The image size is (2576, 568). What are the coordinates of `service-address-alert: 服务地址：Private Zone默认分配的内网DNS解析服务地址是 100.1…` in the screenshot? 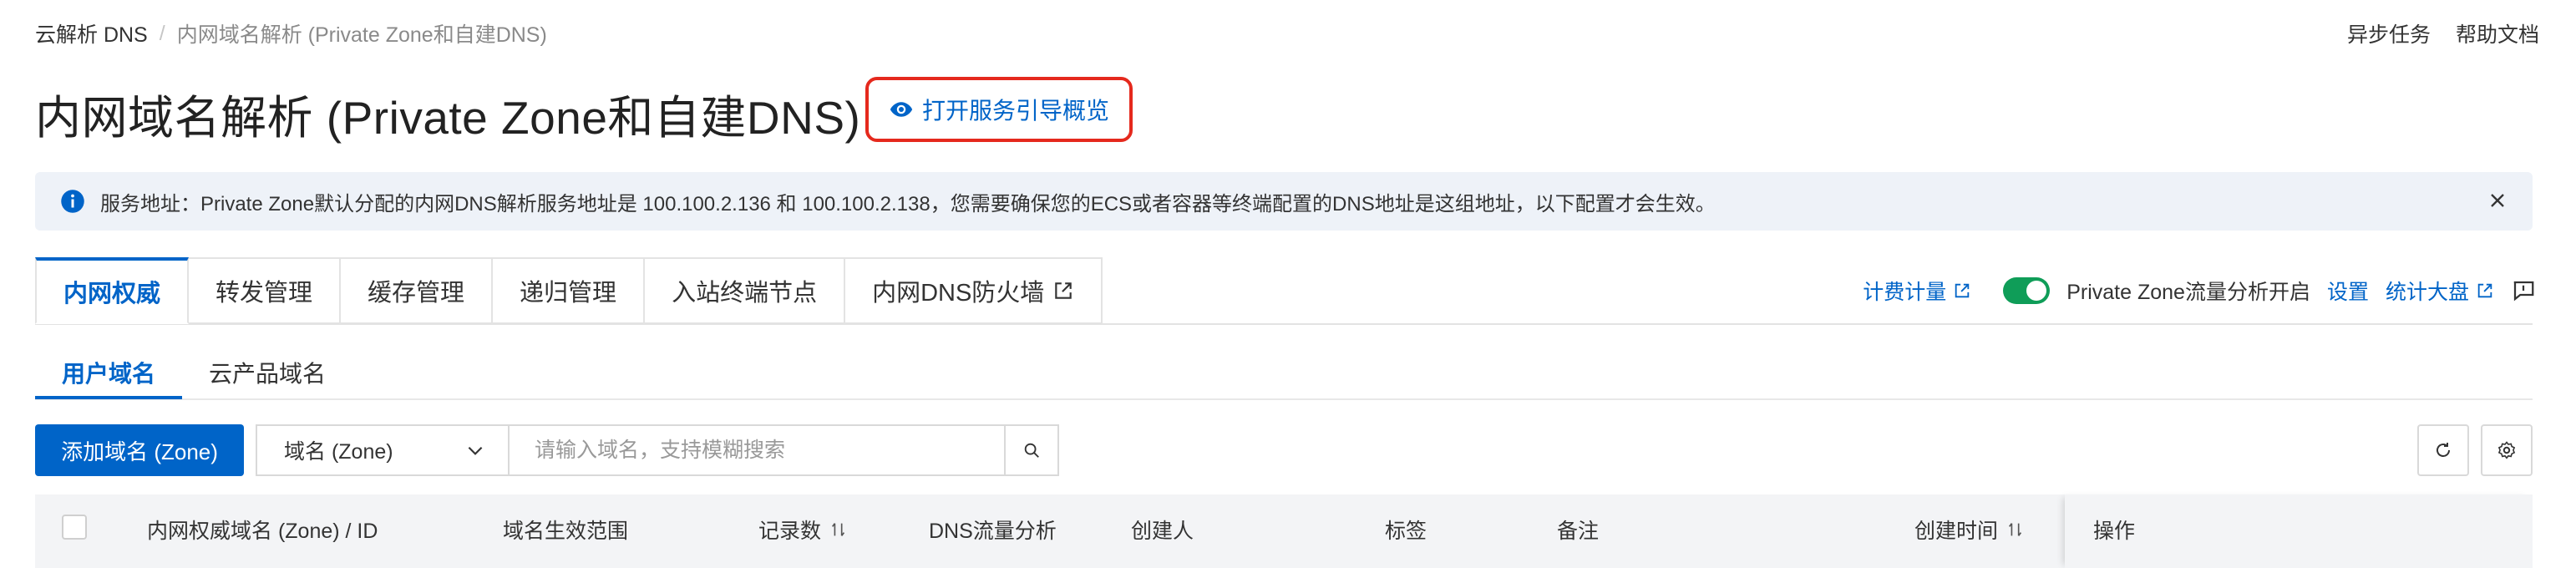 It's located at (1284, 201).